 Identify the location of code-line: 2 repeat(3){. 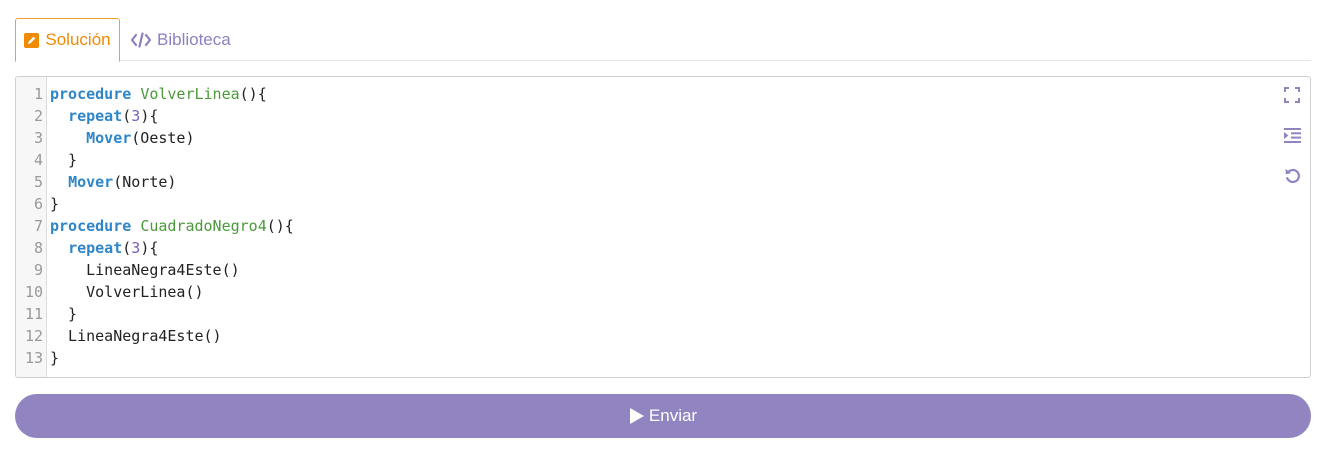
(663, 116).